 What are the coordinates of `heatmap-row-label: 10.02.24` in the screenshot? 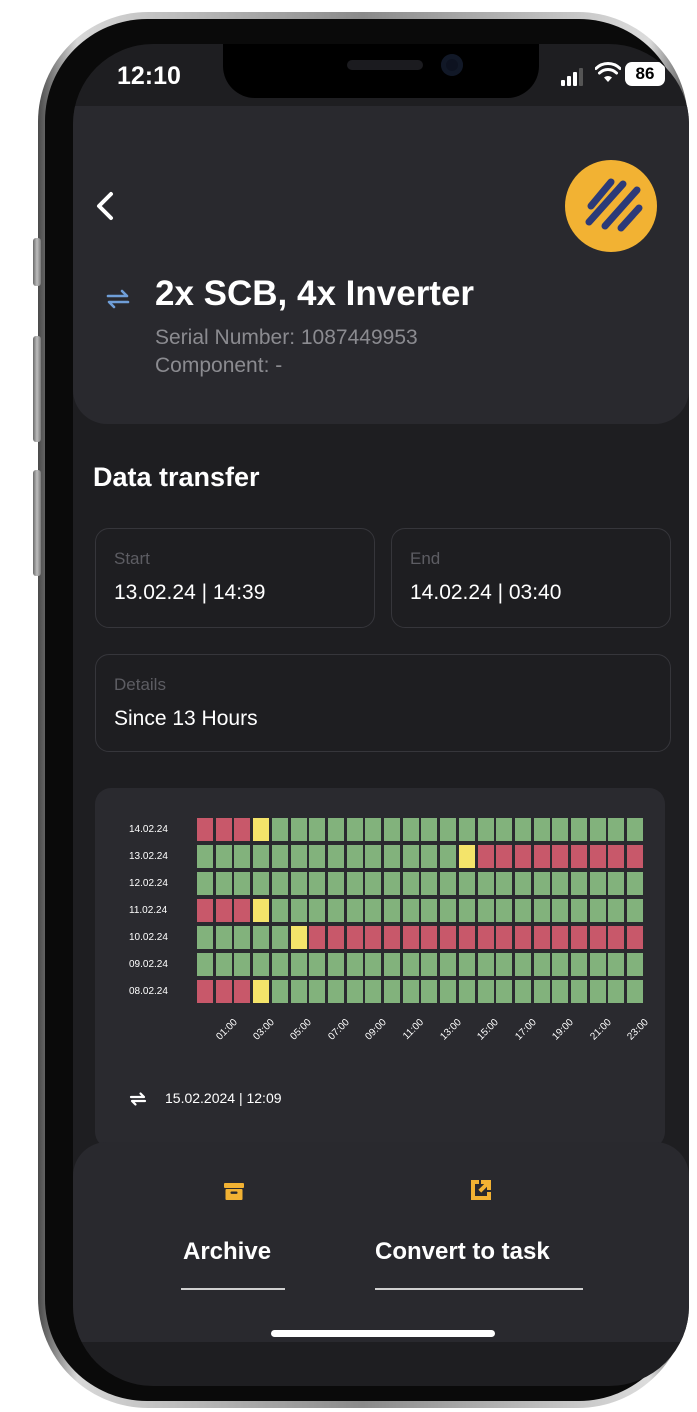 It's located at (148, 937).